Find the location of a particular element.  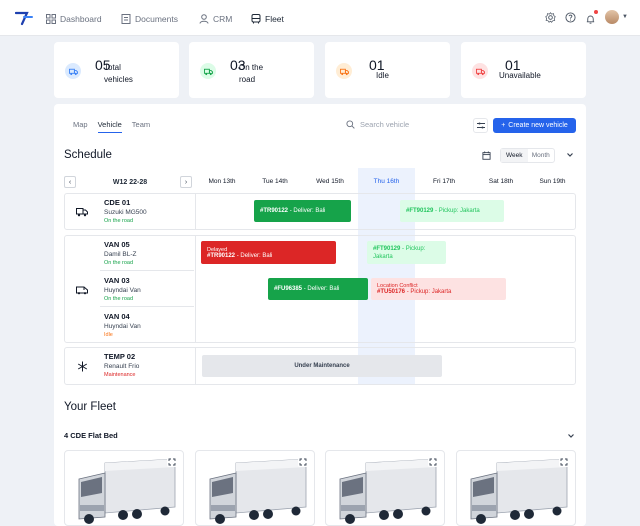

create-vehicle-button: + Create new vehicle is located at coordinates (534, 125).